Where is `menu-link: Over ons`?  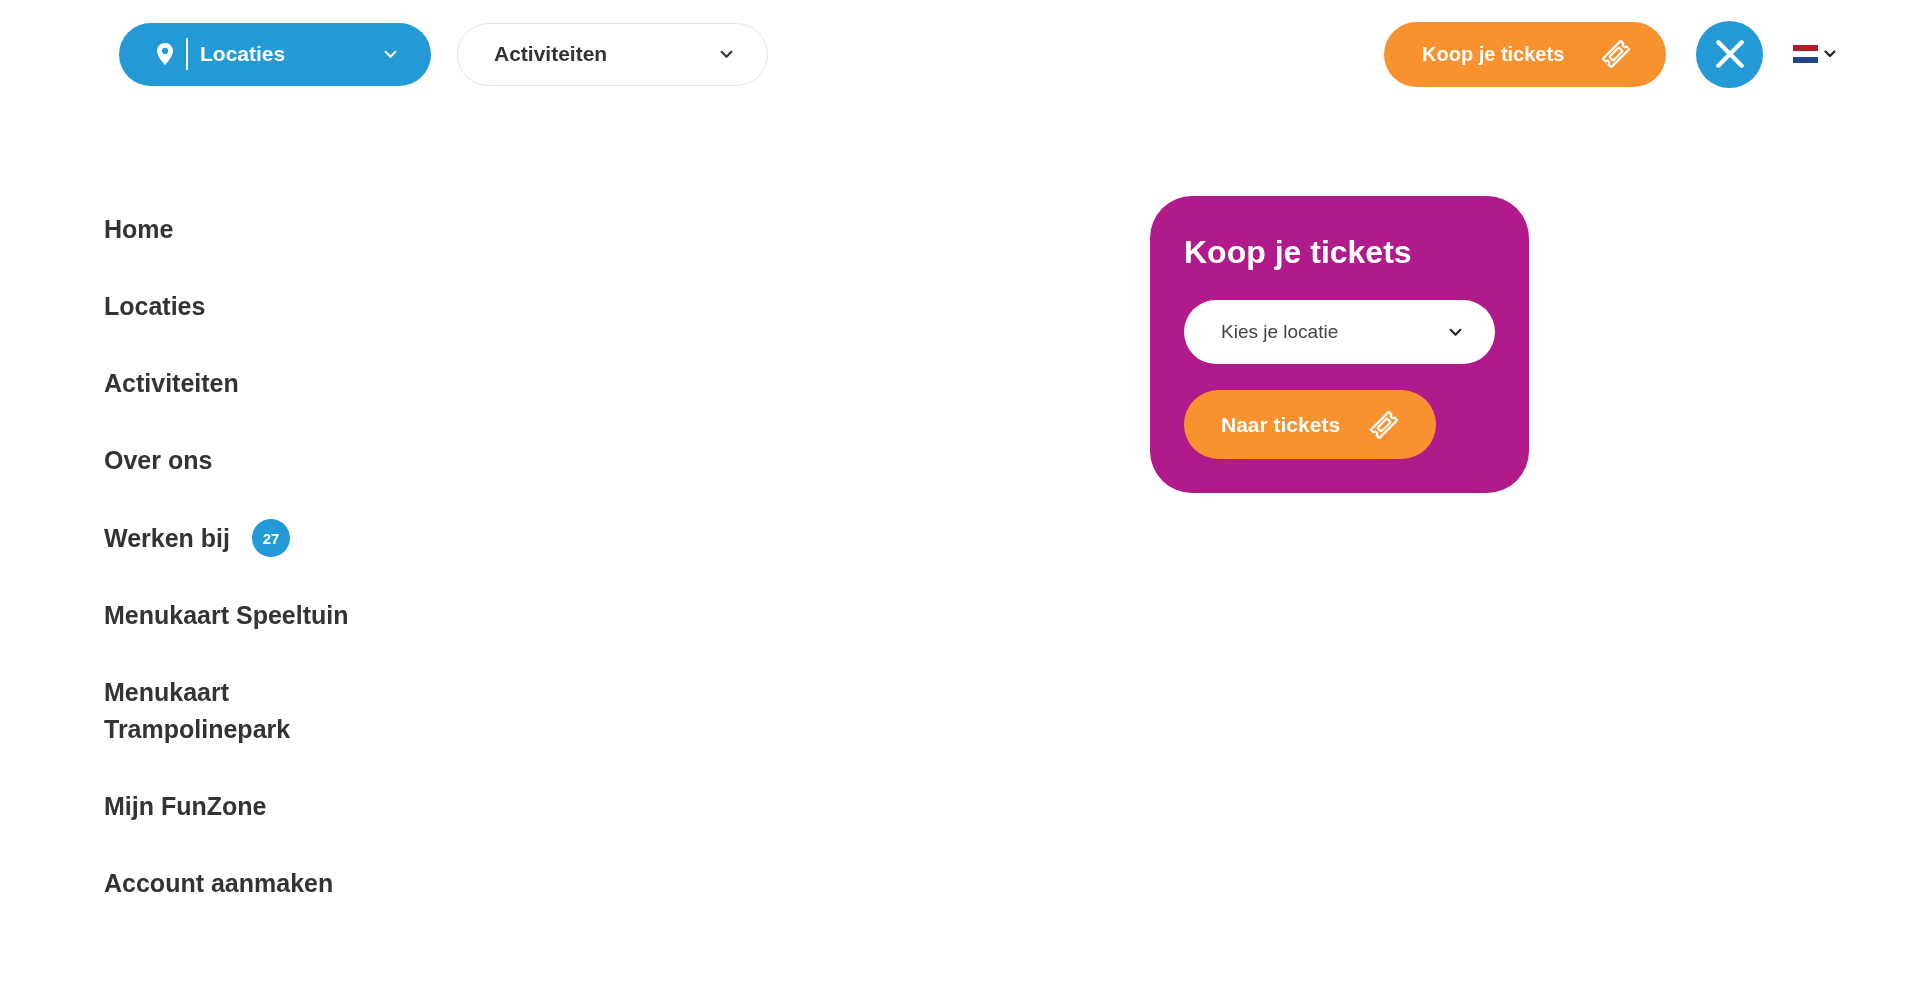 menu-link: Over ons is located at coordinates (158, 460).